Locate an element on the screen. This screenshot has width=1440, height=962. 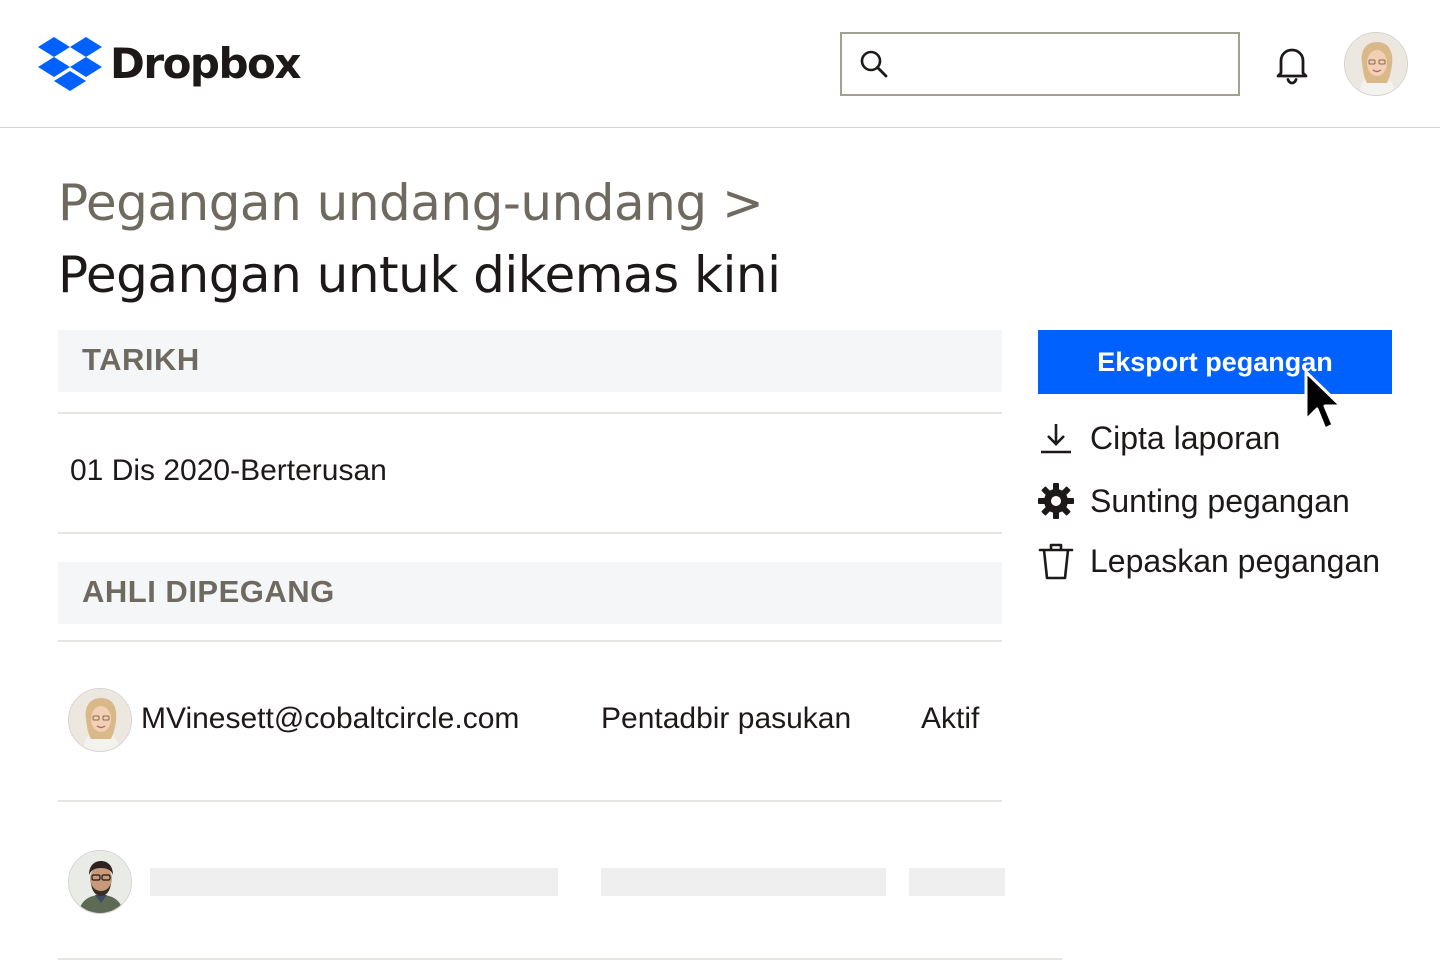
member-email: MVinesett@cobaltcircle.com is located at coordinates (330, 718).